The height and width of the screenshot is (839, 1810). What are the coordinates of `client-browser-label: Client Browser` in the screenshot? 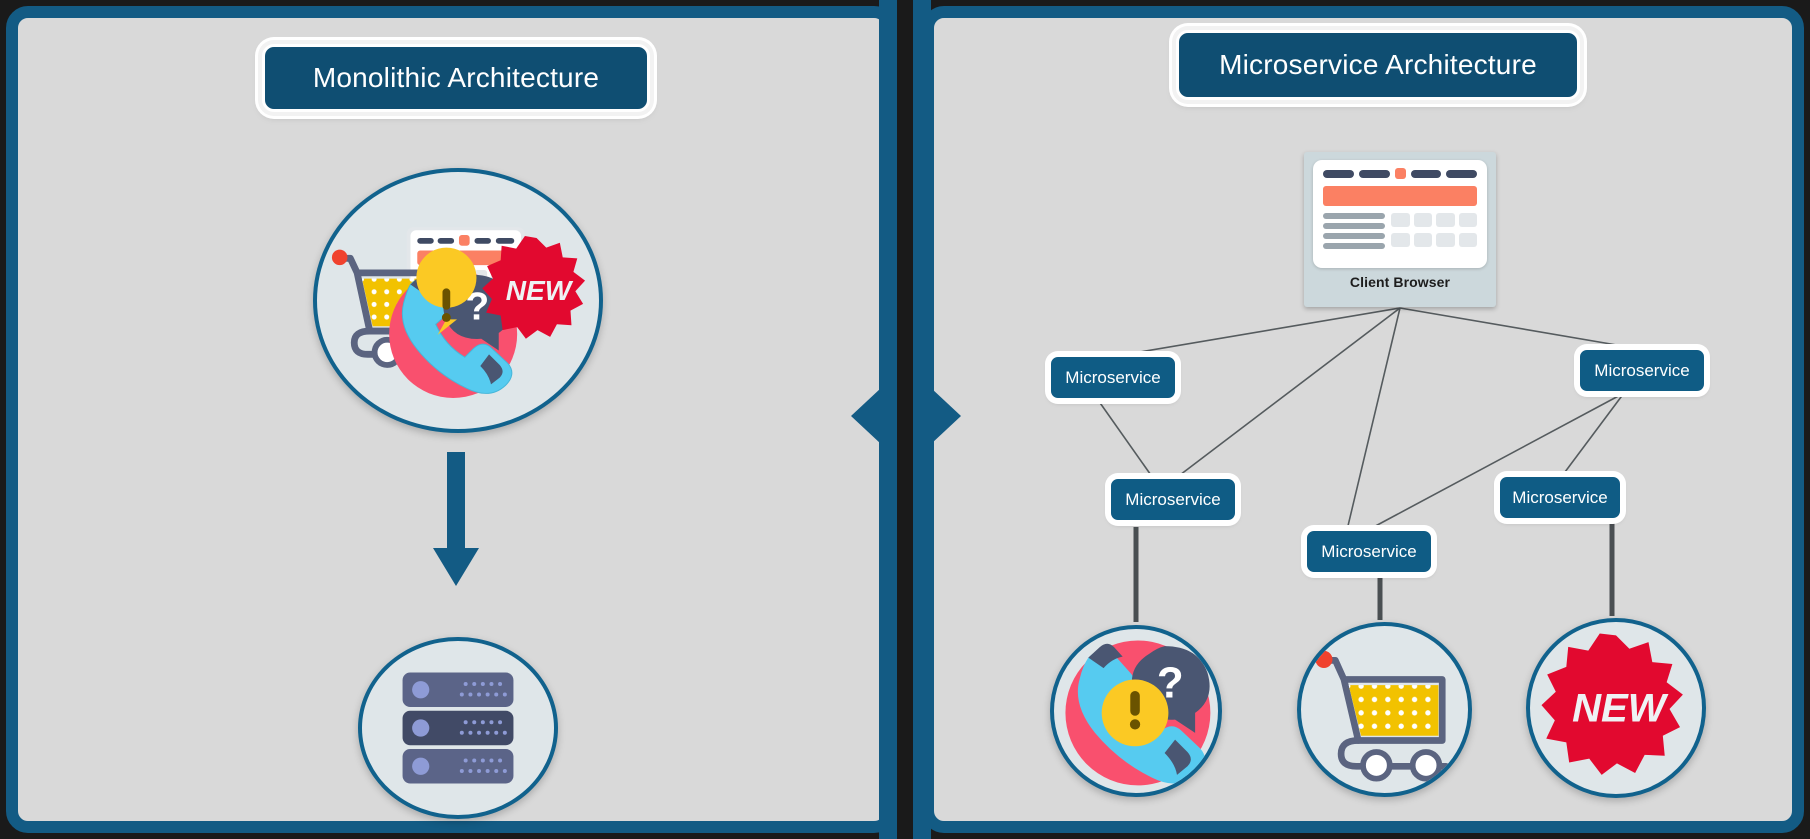 It's located at (1400, 282).